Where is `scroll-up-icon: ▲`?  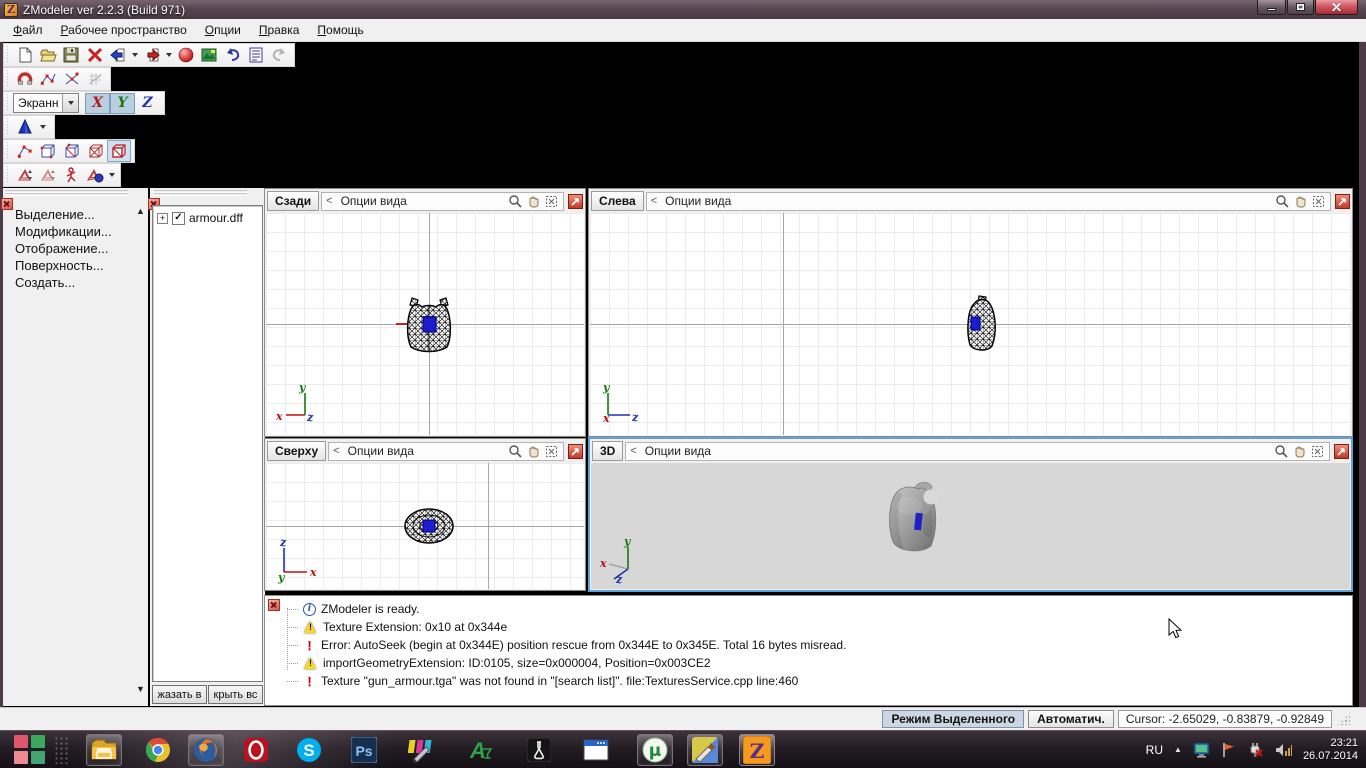 scroll-up-icon: ▲ is located at coordinates (140, 210).